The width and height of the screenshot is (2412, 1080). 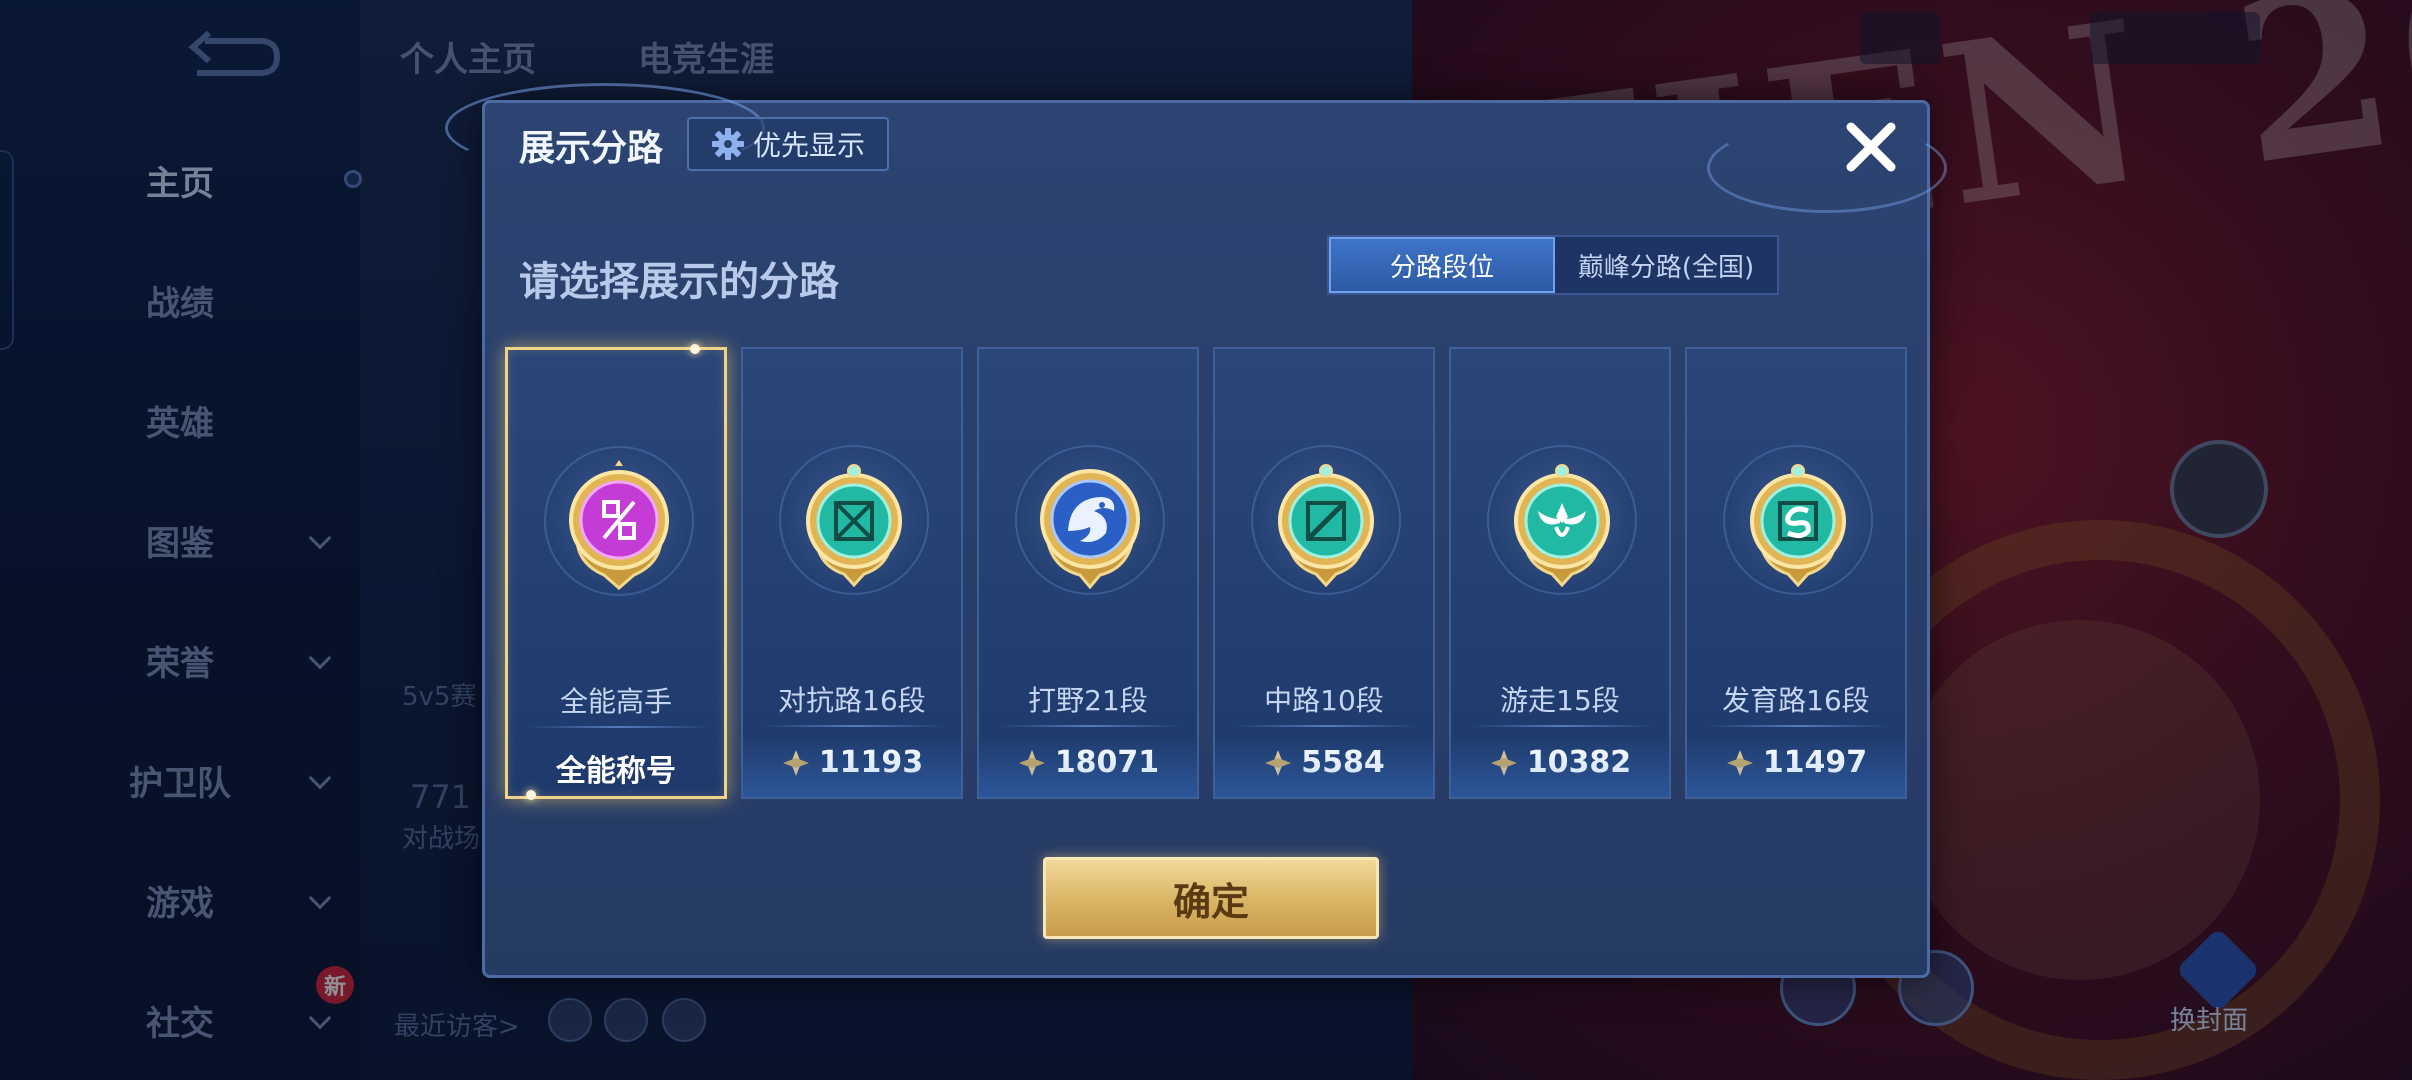 I want to click on tab-lane-rank: 分路段位, so click(x=1442, y=265).